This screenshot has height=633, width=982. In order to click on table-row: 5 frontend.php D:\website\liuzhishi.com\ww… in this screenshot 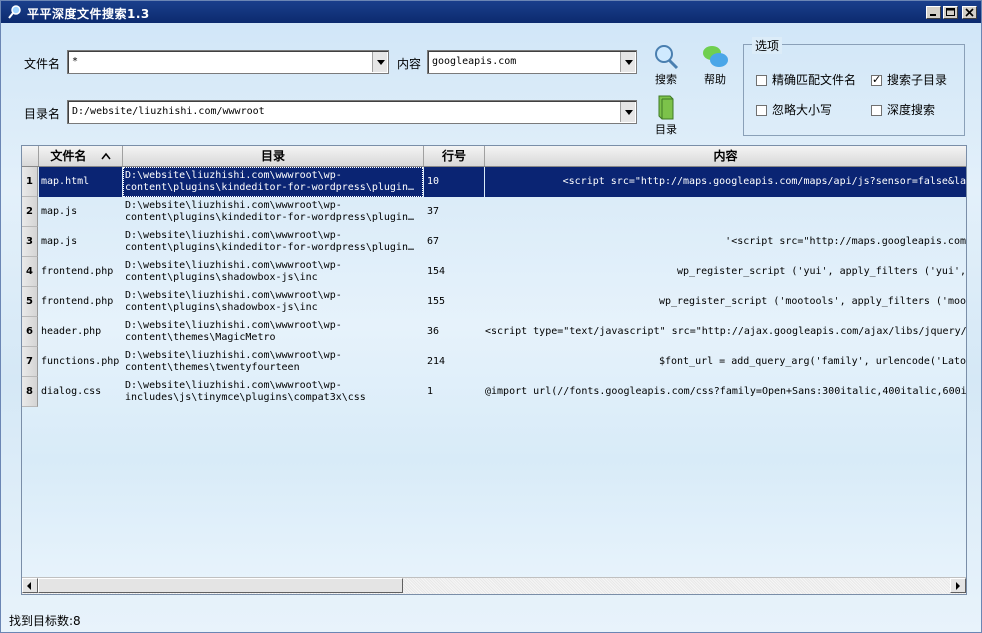, I will do `click(494, 302)`.